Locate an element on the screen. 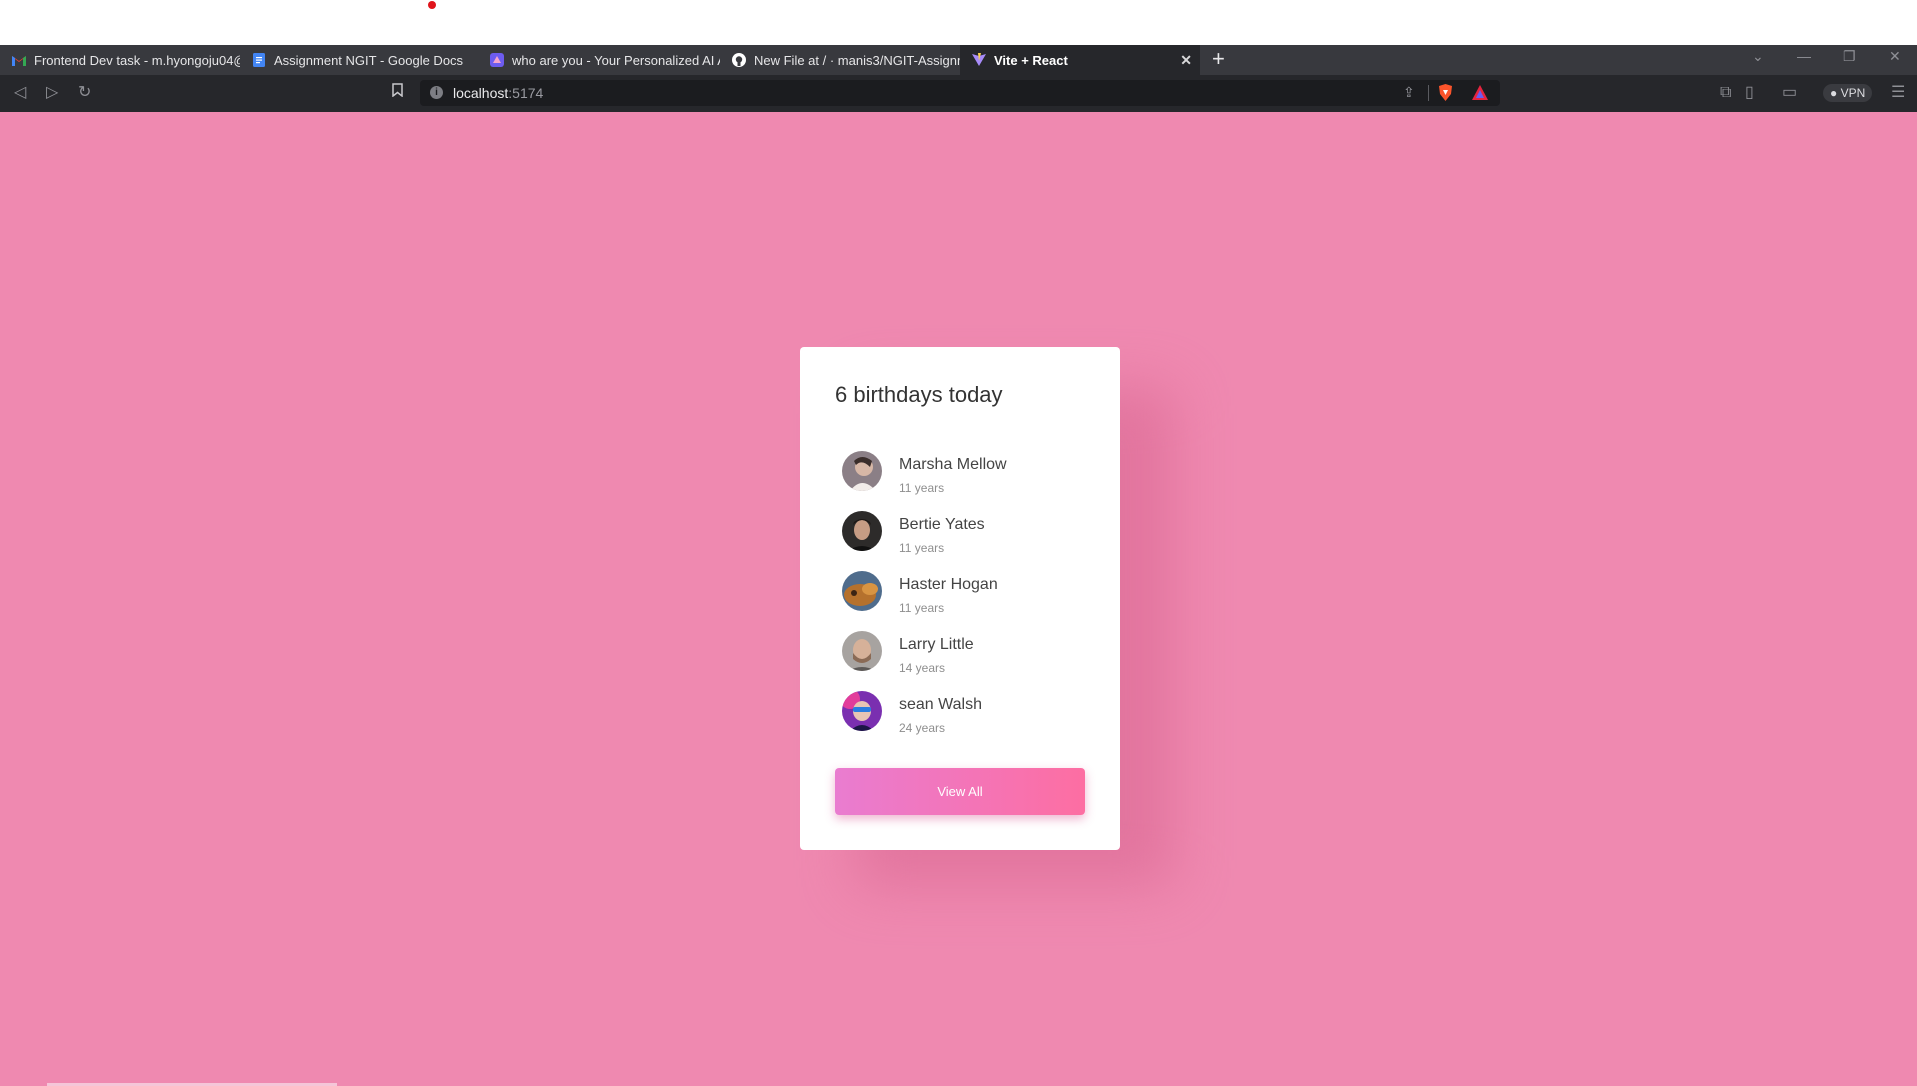 Image resolution: width=1917 pixels, height=1086 pixels. vite-icon is located at coordinates (979, 60).